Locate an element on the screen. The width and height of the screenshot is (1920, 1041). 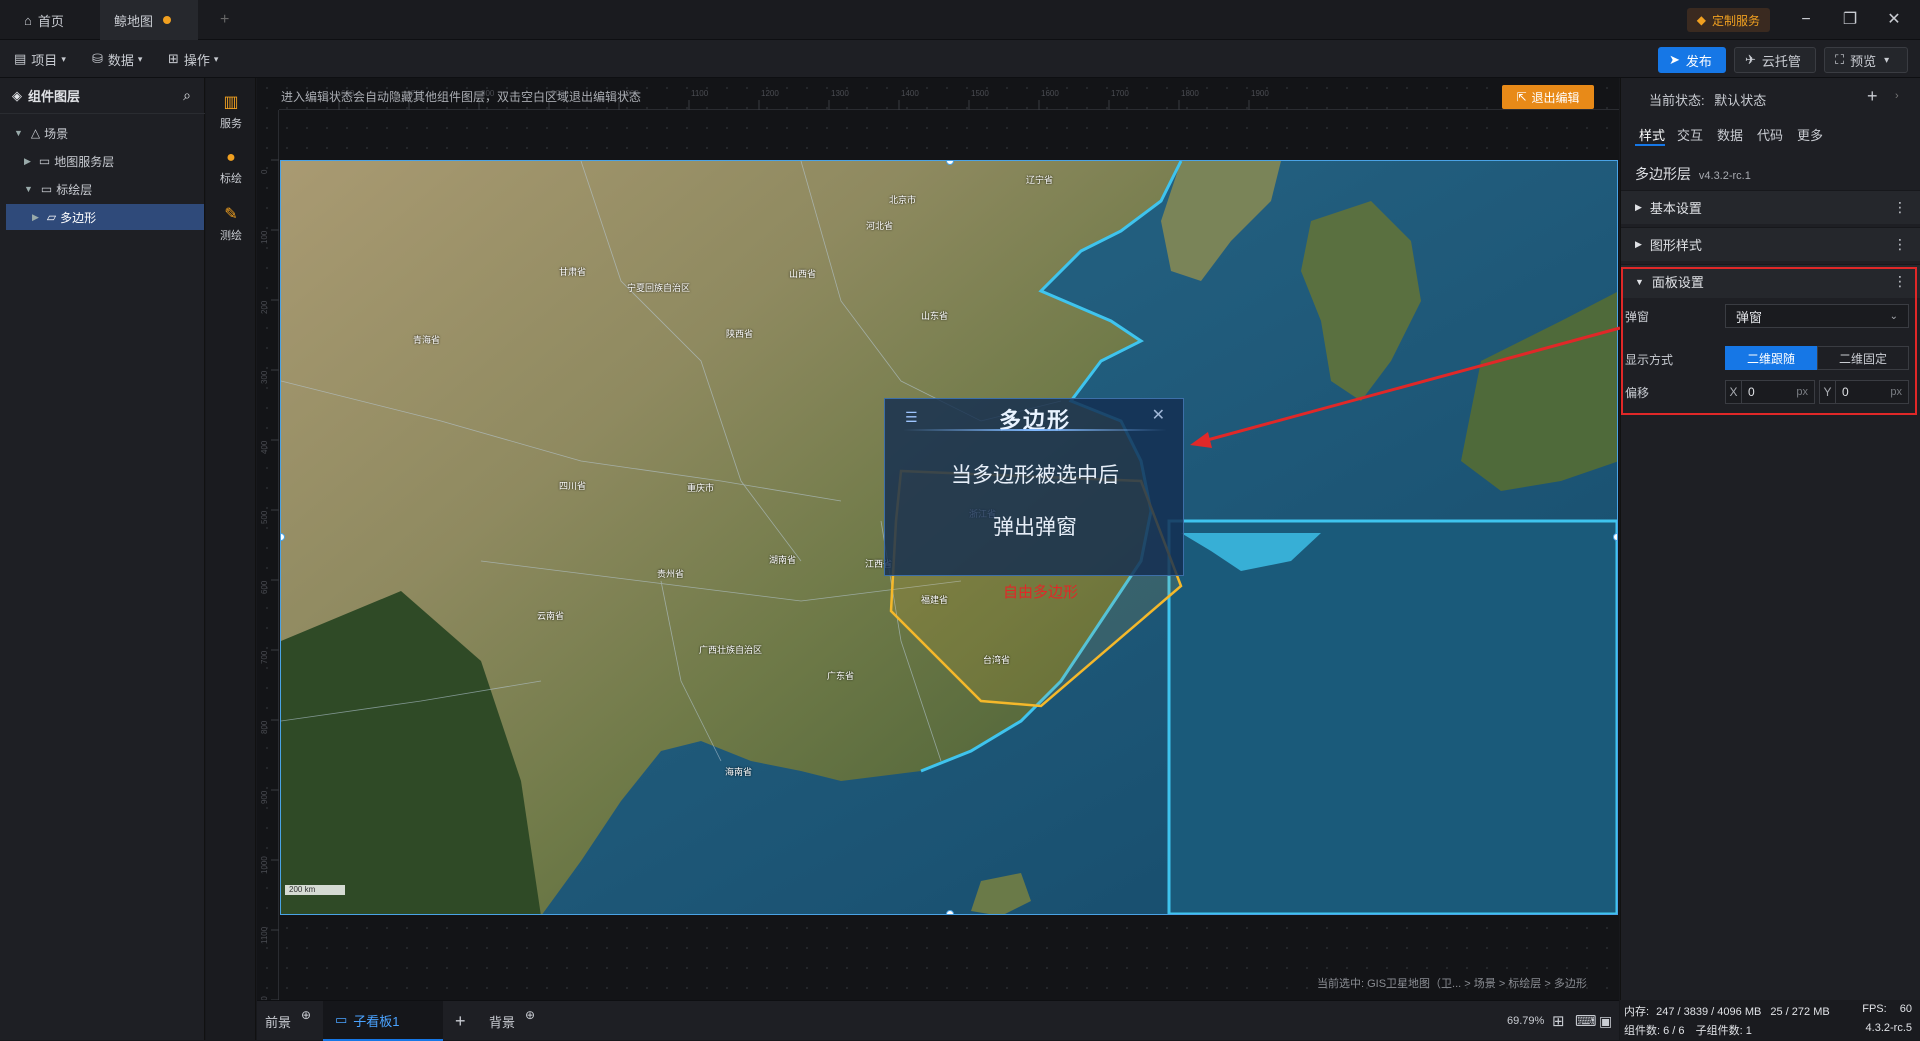
folder-icon: ▭ is located at coordinates (46, 189).